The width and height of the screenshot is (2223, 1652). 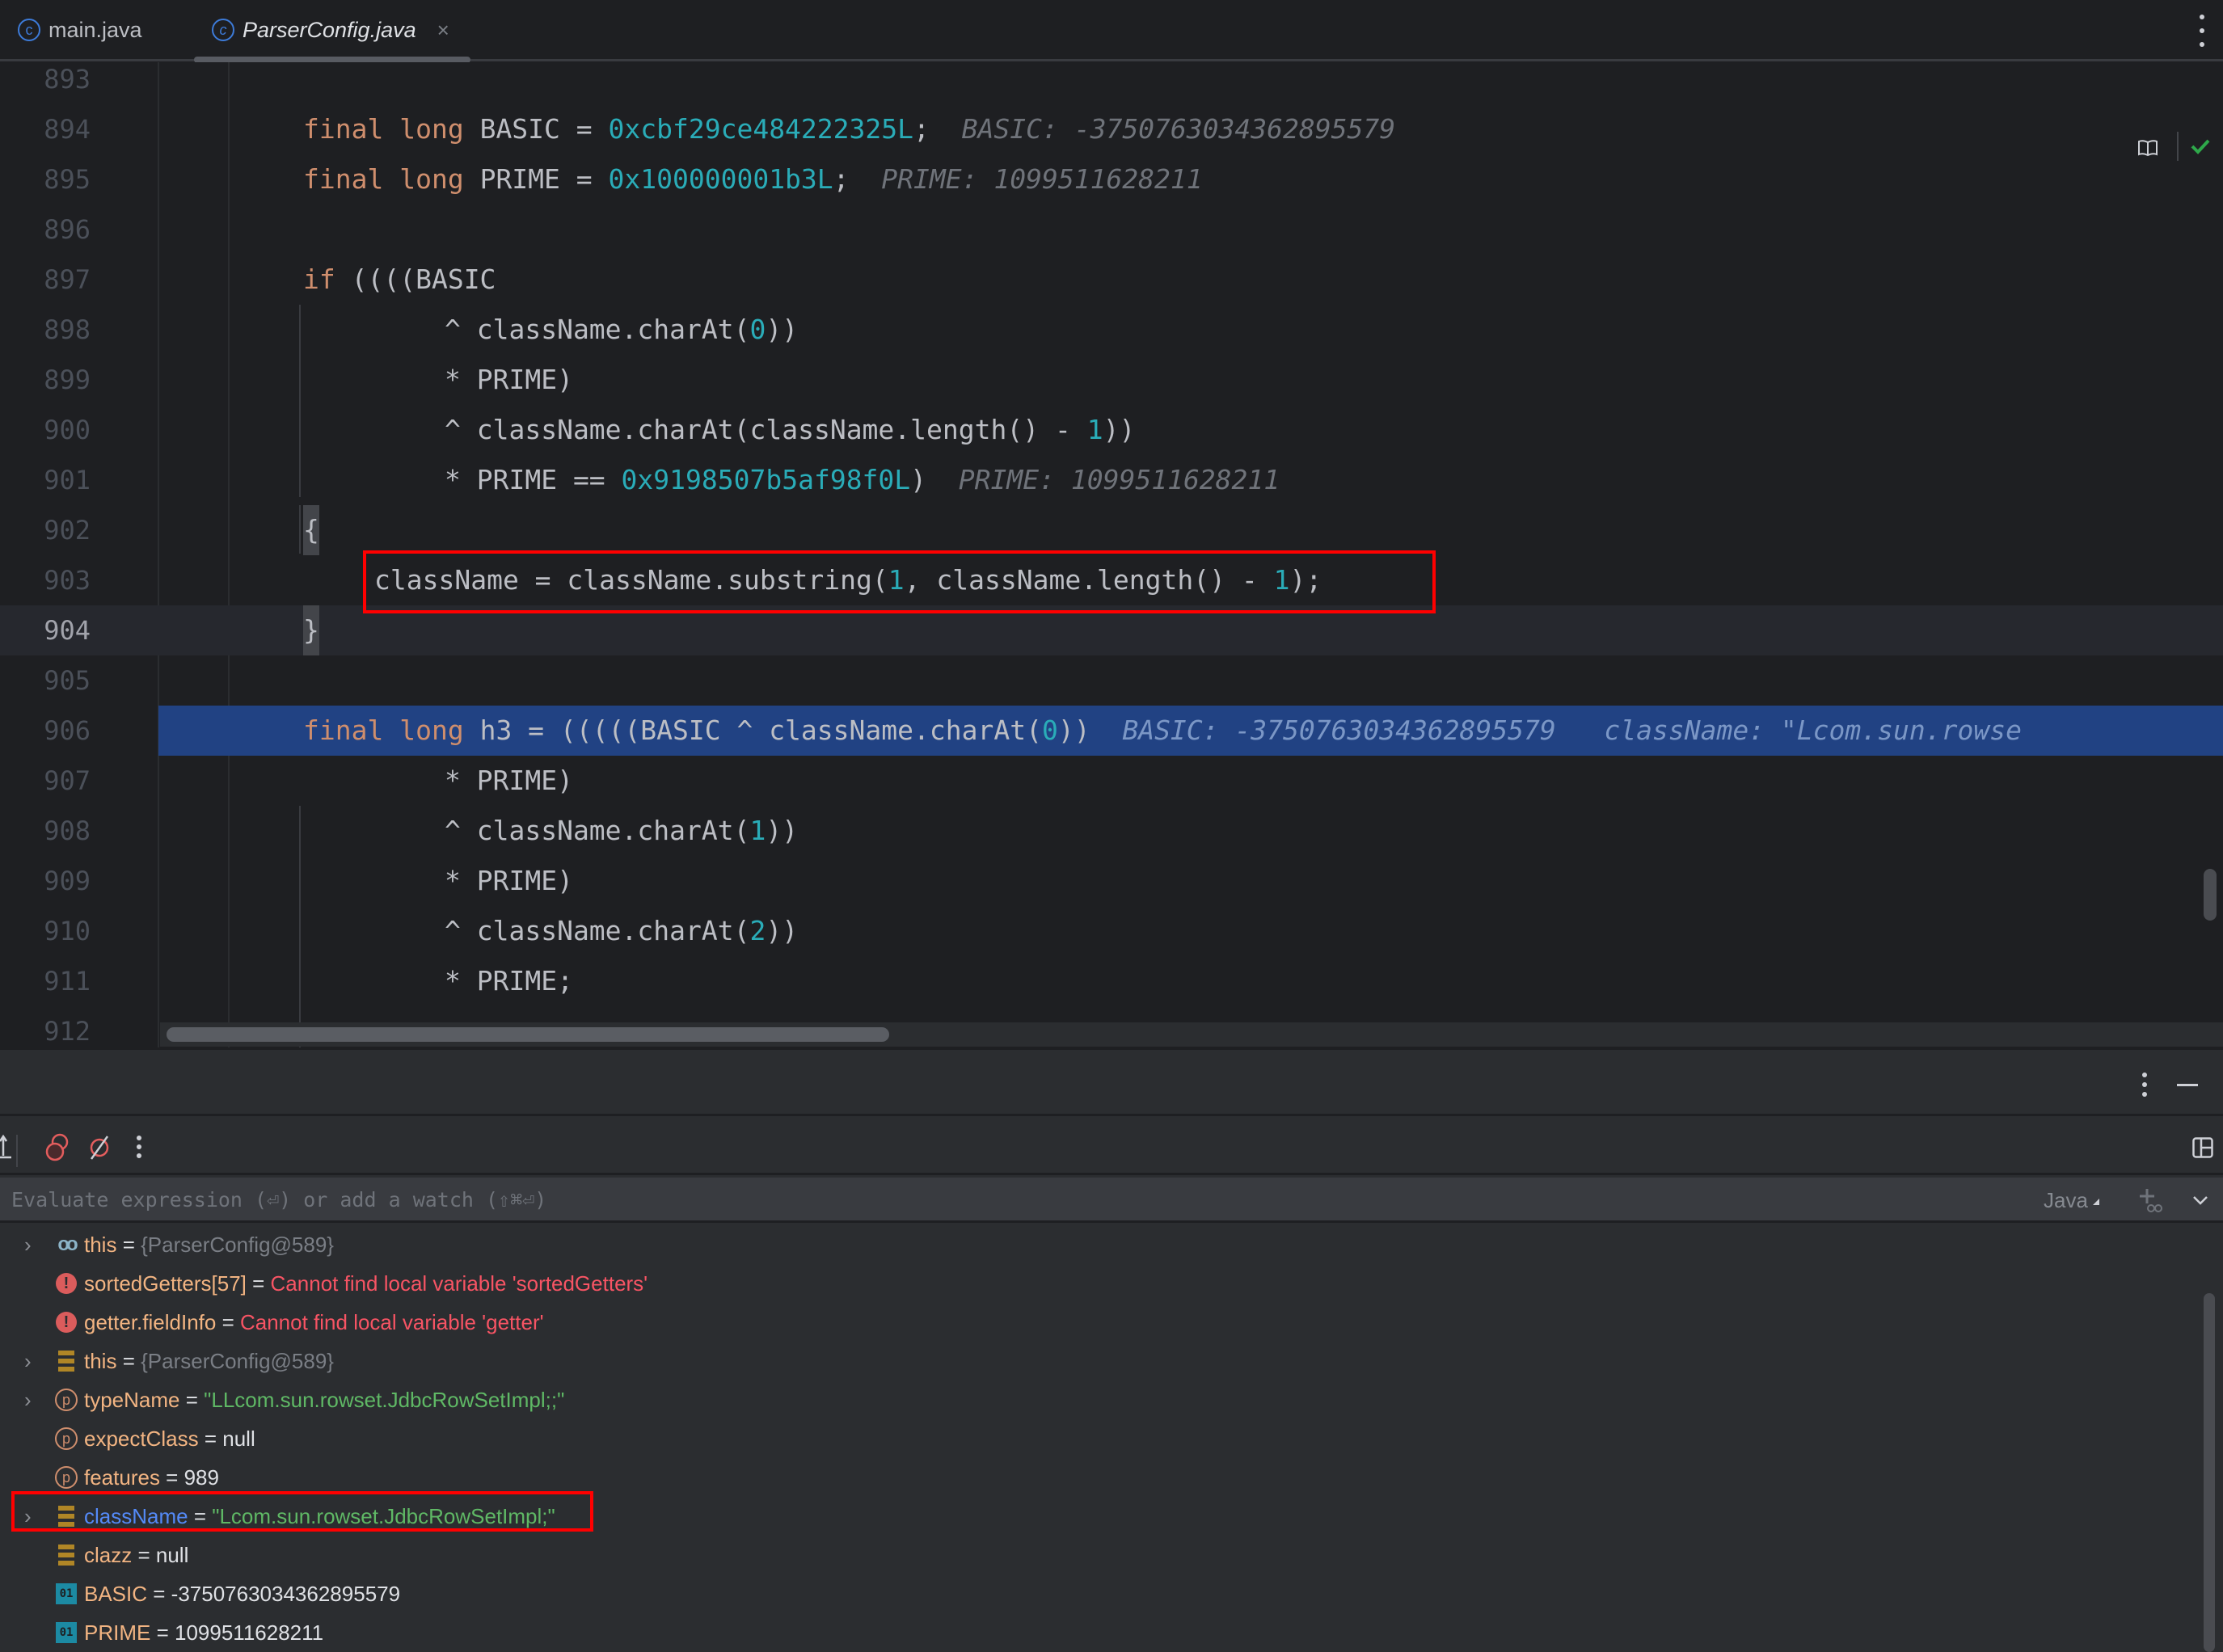 What do you see at coordinates (6, 1148) in the screenshot?
I see `step-out-icon` at bounding box center [6, 1148].